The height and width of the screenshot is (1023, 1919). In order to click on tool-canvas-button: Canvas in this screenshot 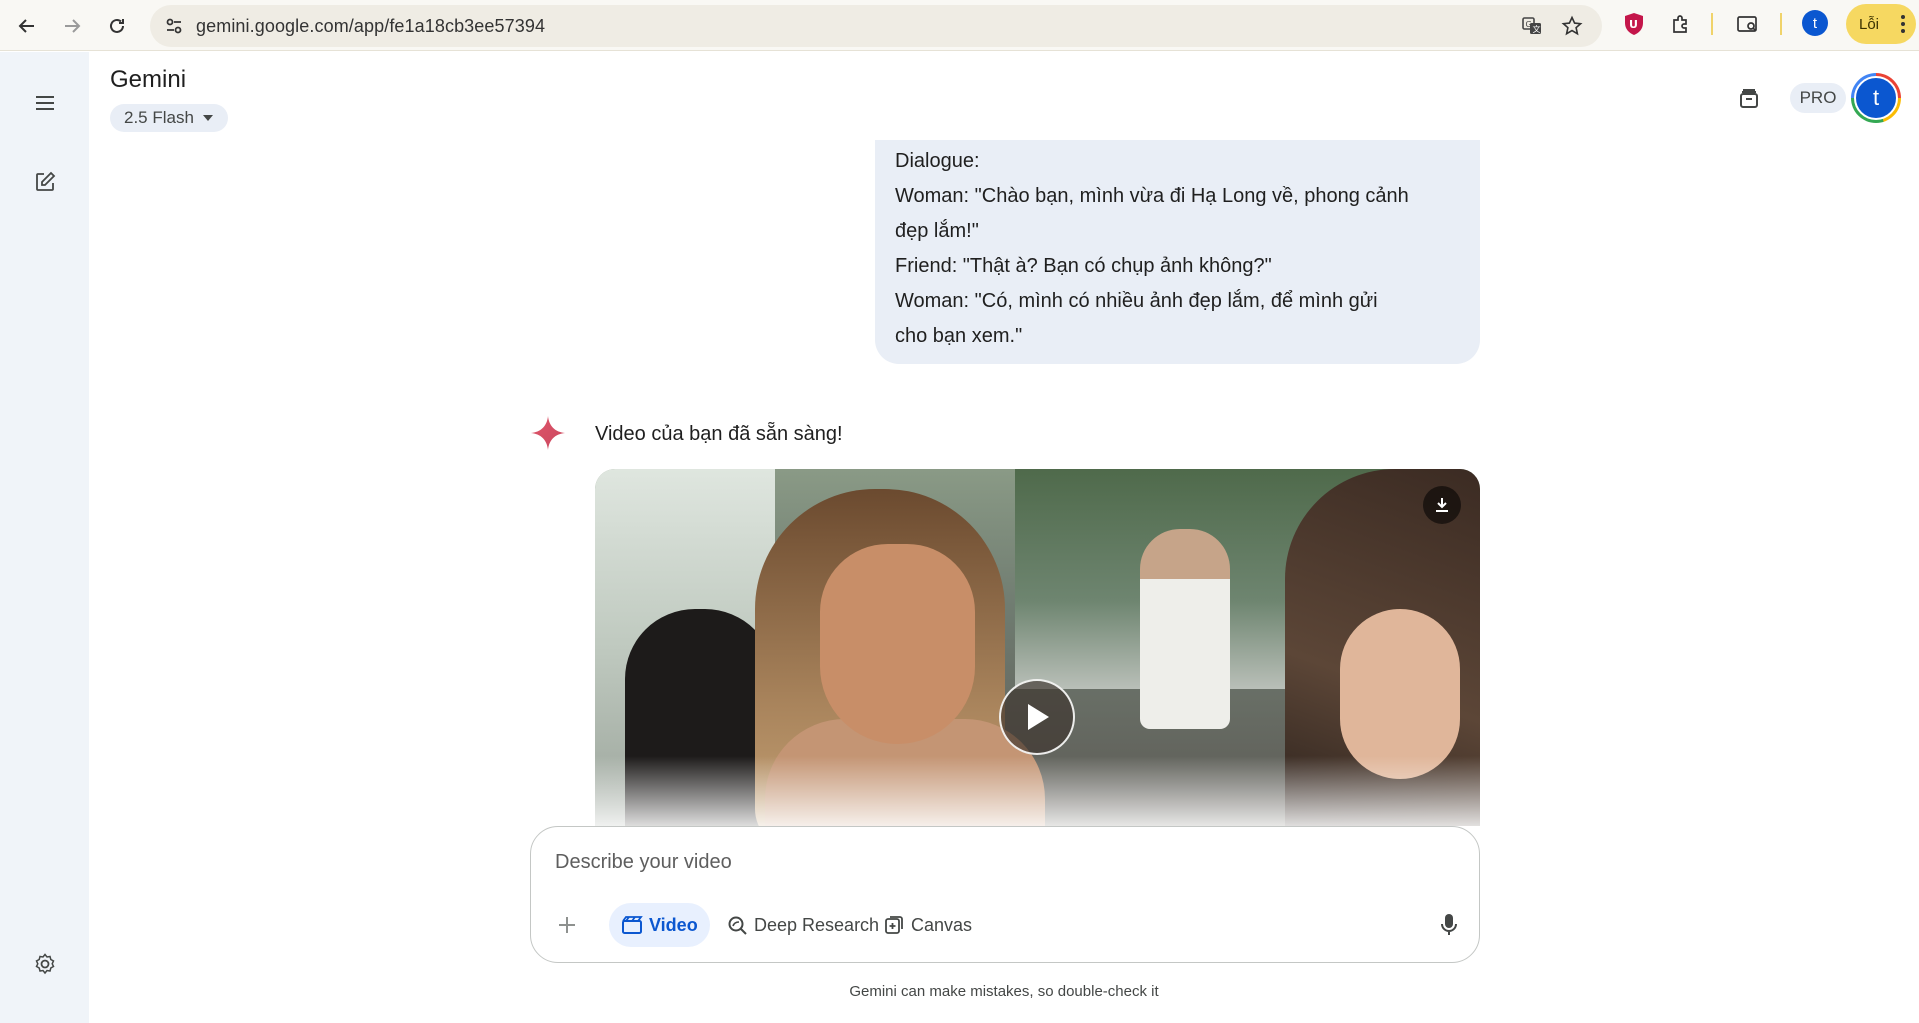, I will do `click(927, 925)`.